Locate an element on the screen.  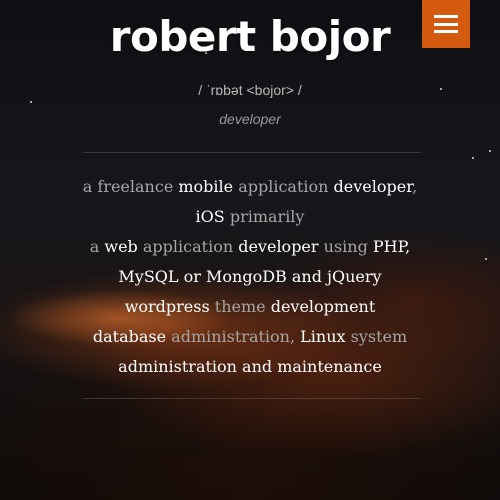
bio-line: MySQL or MongoDB and jQuery is located at coordinates (250, 277).